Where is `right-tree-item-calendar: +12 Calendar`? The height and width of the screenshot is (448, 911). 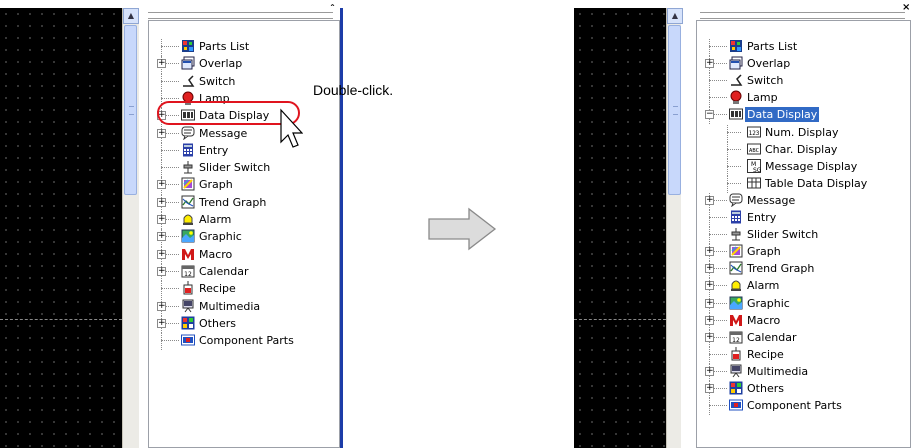 right-tree-item-calendar: +12 Calendar is located at coordinates (803, 337).